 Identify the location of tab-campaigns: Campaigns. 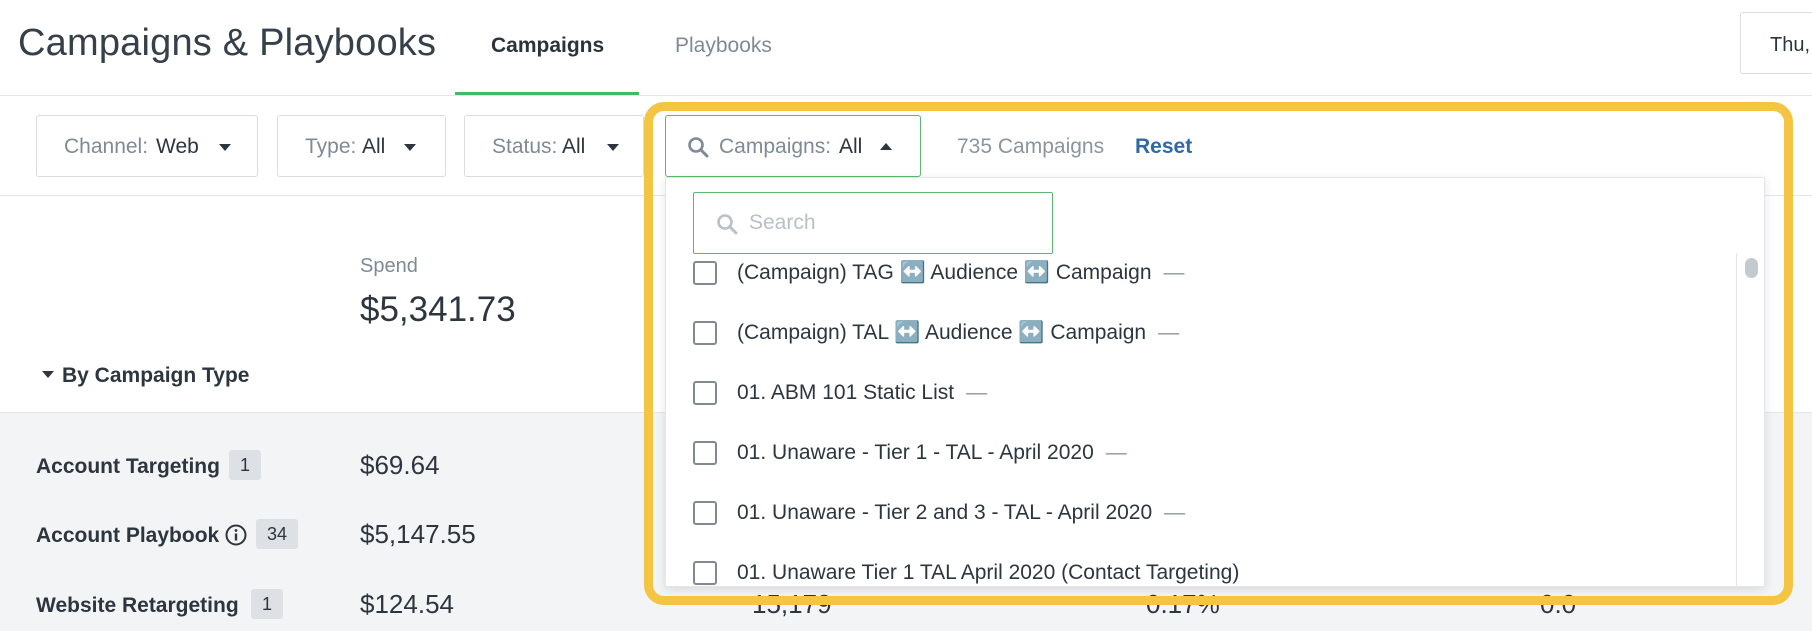
(547, 46).